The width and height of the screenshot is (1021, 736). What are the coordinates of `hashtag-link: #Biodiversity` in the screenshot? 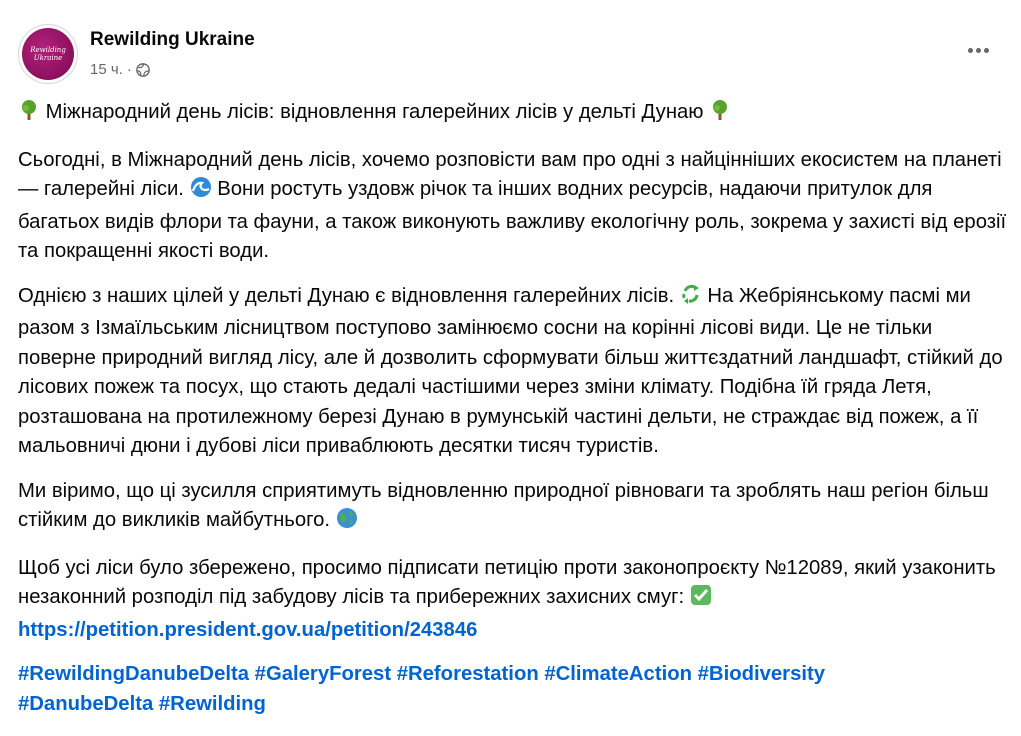 It's located at (761, 674).